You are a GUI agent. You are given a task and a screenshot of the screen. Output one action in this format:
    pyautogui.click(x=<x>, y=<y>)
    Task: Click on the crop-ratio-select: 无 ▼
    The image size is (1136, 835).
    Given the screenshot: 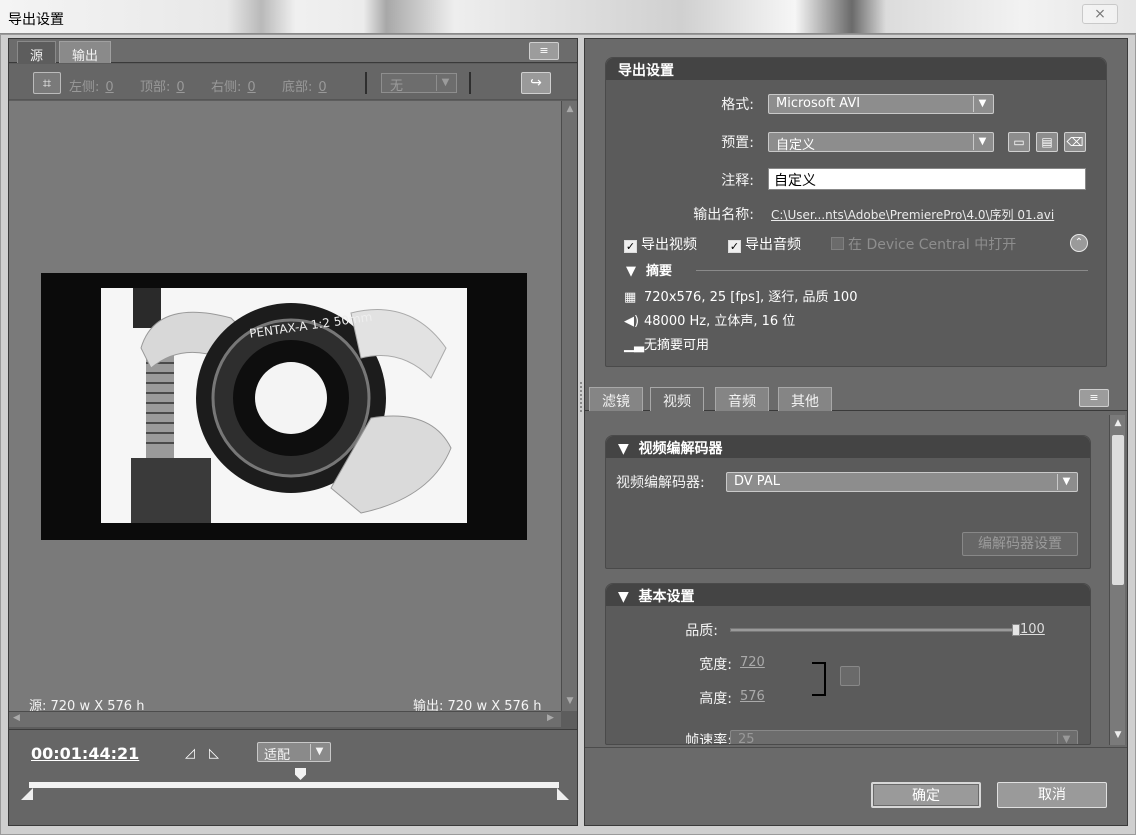 What is the action you would take?
    pyautogui.click(x=419, y=83)
    